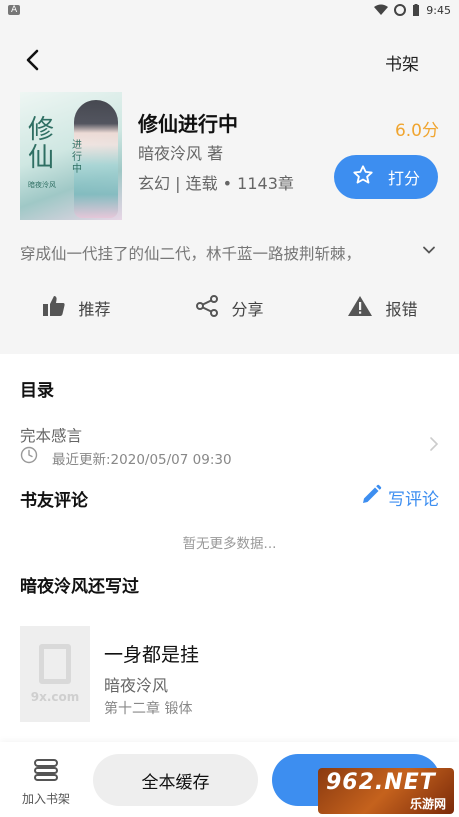 The height and width of the screenshot is (817, 459). What do you see at coordinates (216, 183) in the screenshot?
I see `book-meta: 玄幻 | 连载 • 1143章` at bounding box center [216, 183].